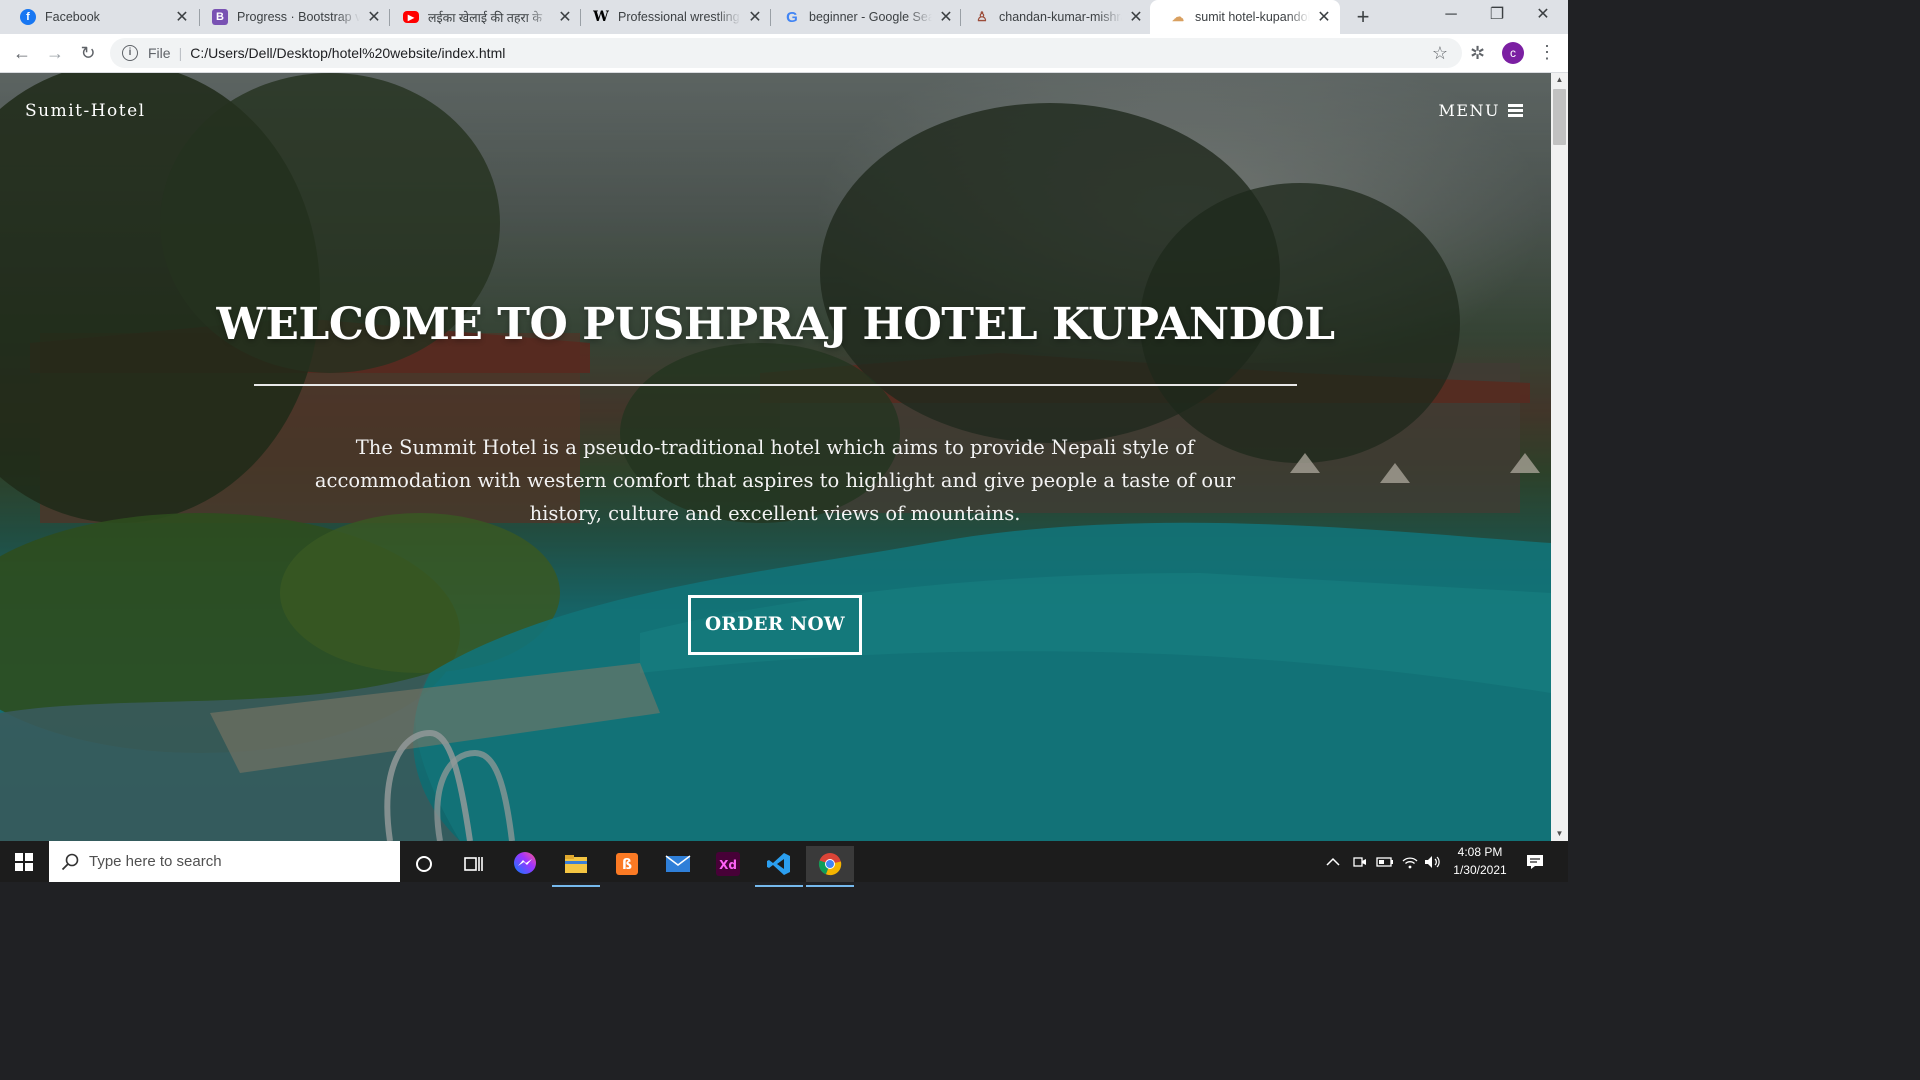 The image size is (1920, 1080). I want to click on search-icon, so click(70, 861).